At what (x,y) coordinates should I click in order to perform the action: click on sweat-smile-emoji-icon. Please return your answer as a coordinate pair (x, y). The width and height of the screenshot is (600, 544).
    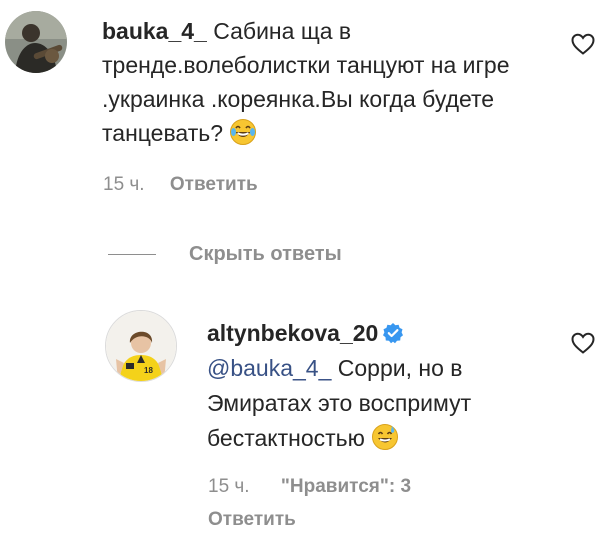
    Looking at the image, I should click on (385, 437).